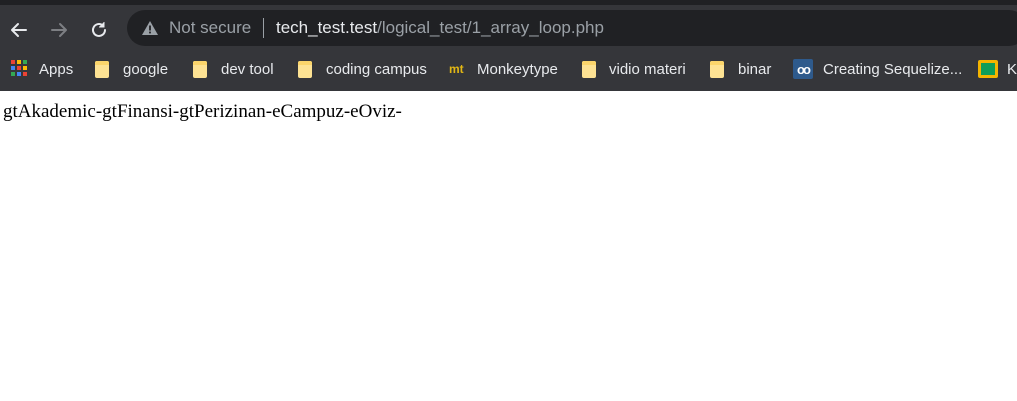 The image size is (1017, 401). I want to click on bookmark-label: dev tool, so click(247, 69).